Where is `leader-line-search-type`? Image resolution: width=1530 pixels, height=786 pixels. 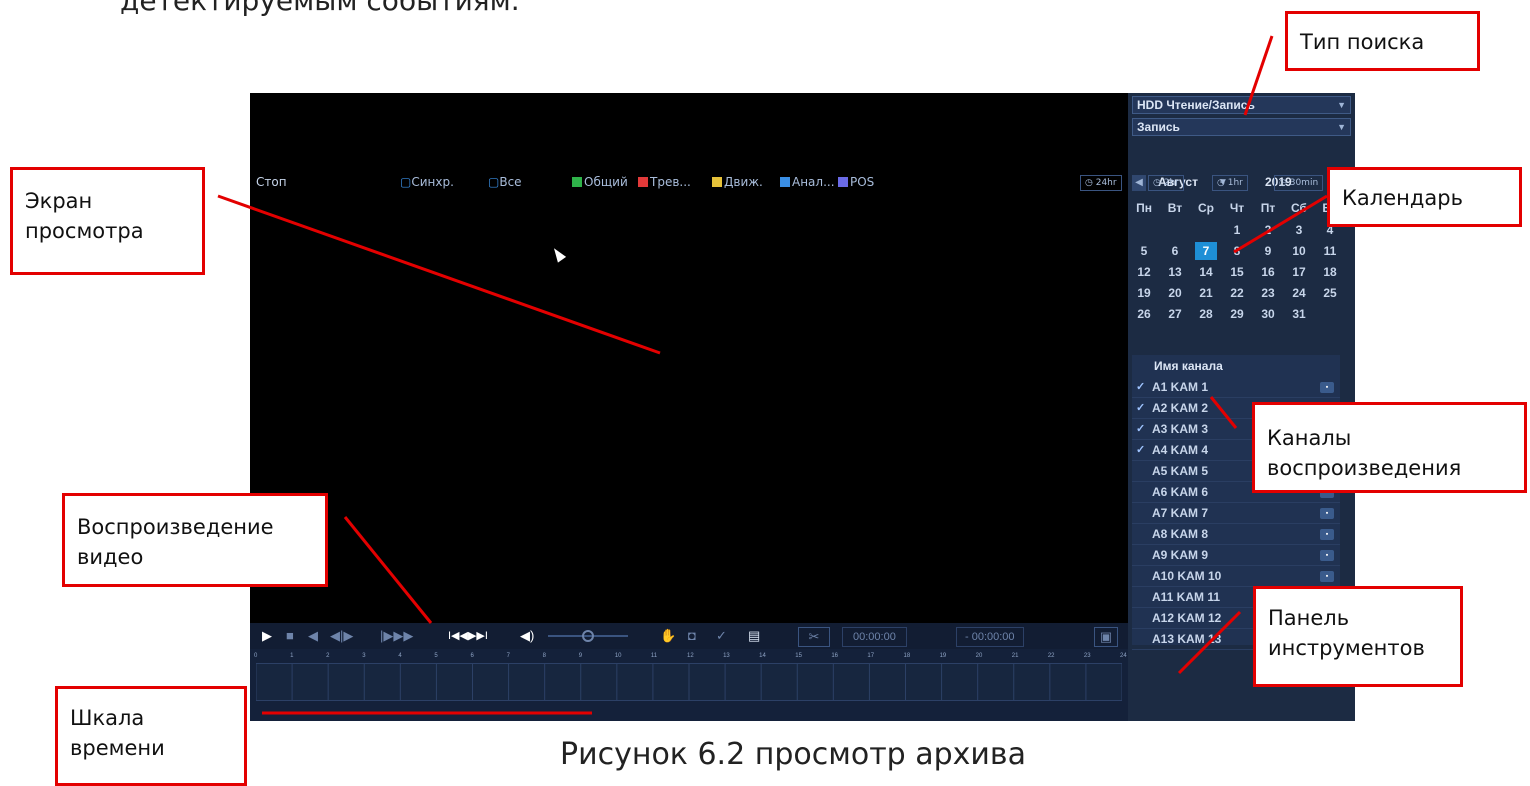 leader-line-search-type is located at coordinates (1258, 75).